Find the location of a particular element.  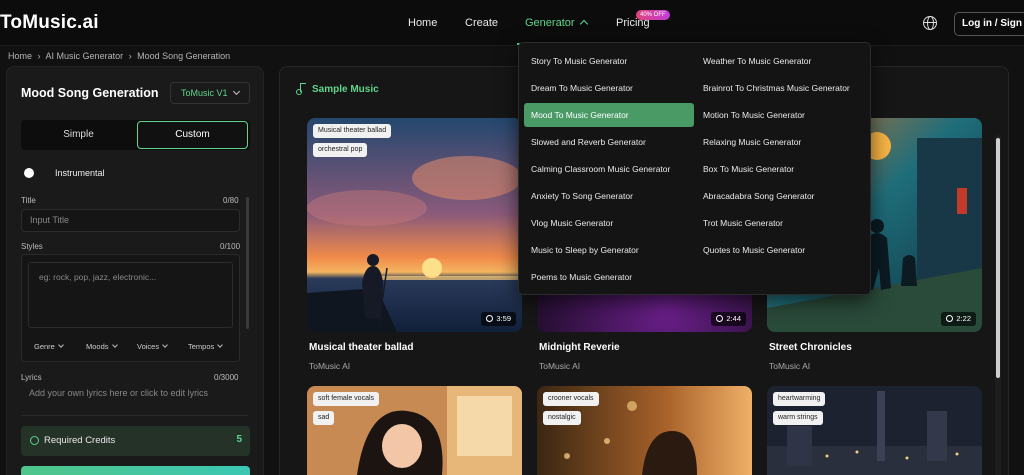

mode-simple-tab: Simple is located at coordinates (78, 135).